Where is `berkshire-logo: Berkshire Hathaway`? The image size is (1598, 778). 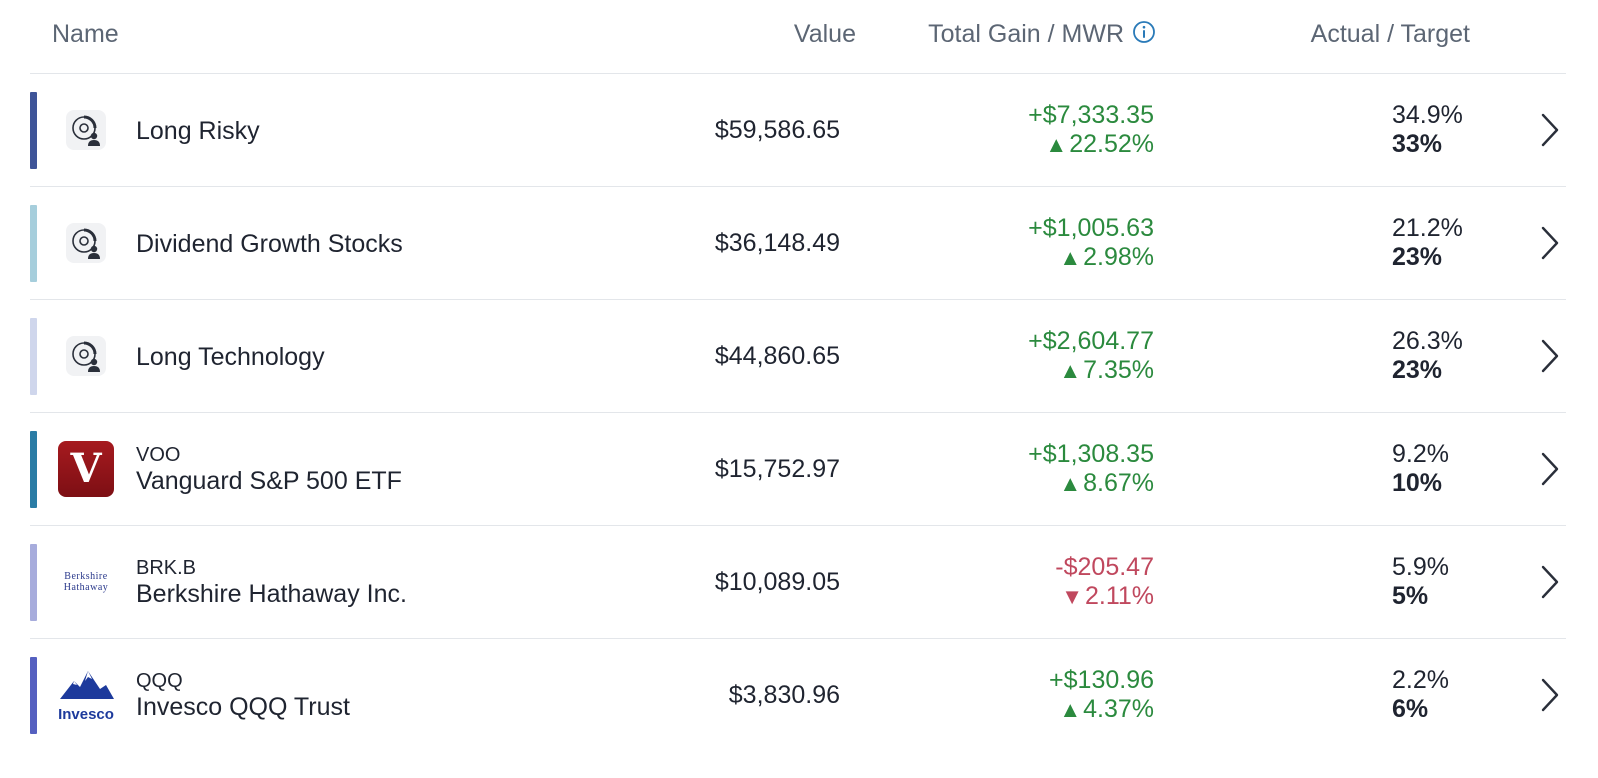 berkshire-logo: Berkshire Hathaway is located at coordinates (86, 582).